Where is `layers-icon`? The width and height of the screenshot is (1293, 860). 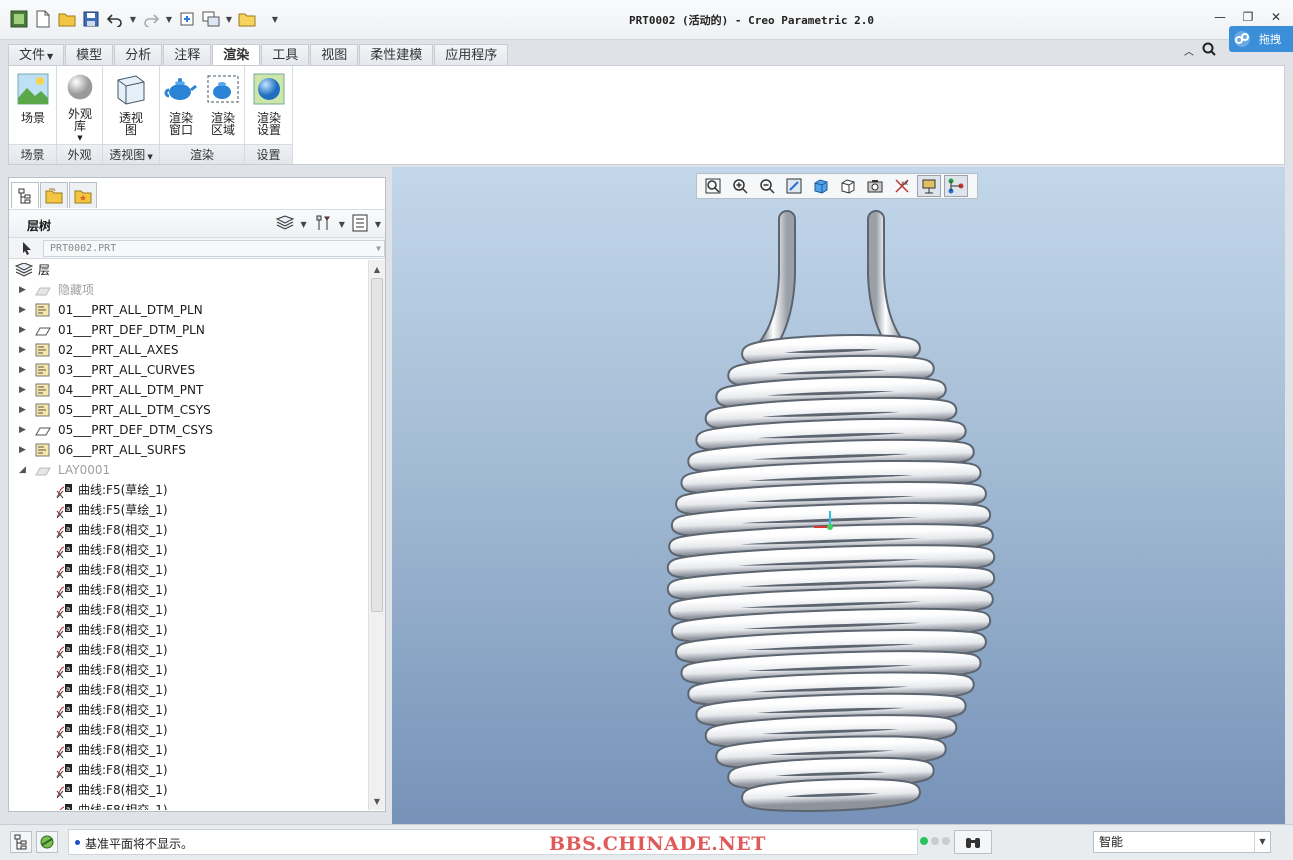 layers-icon is located at coordinates (285, 224).